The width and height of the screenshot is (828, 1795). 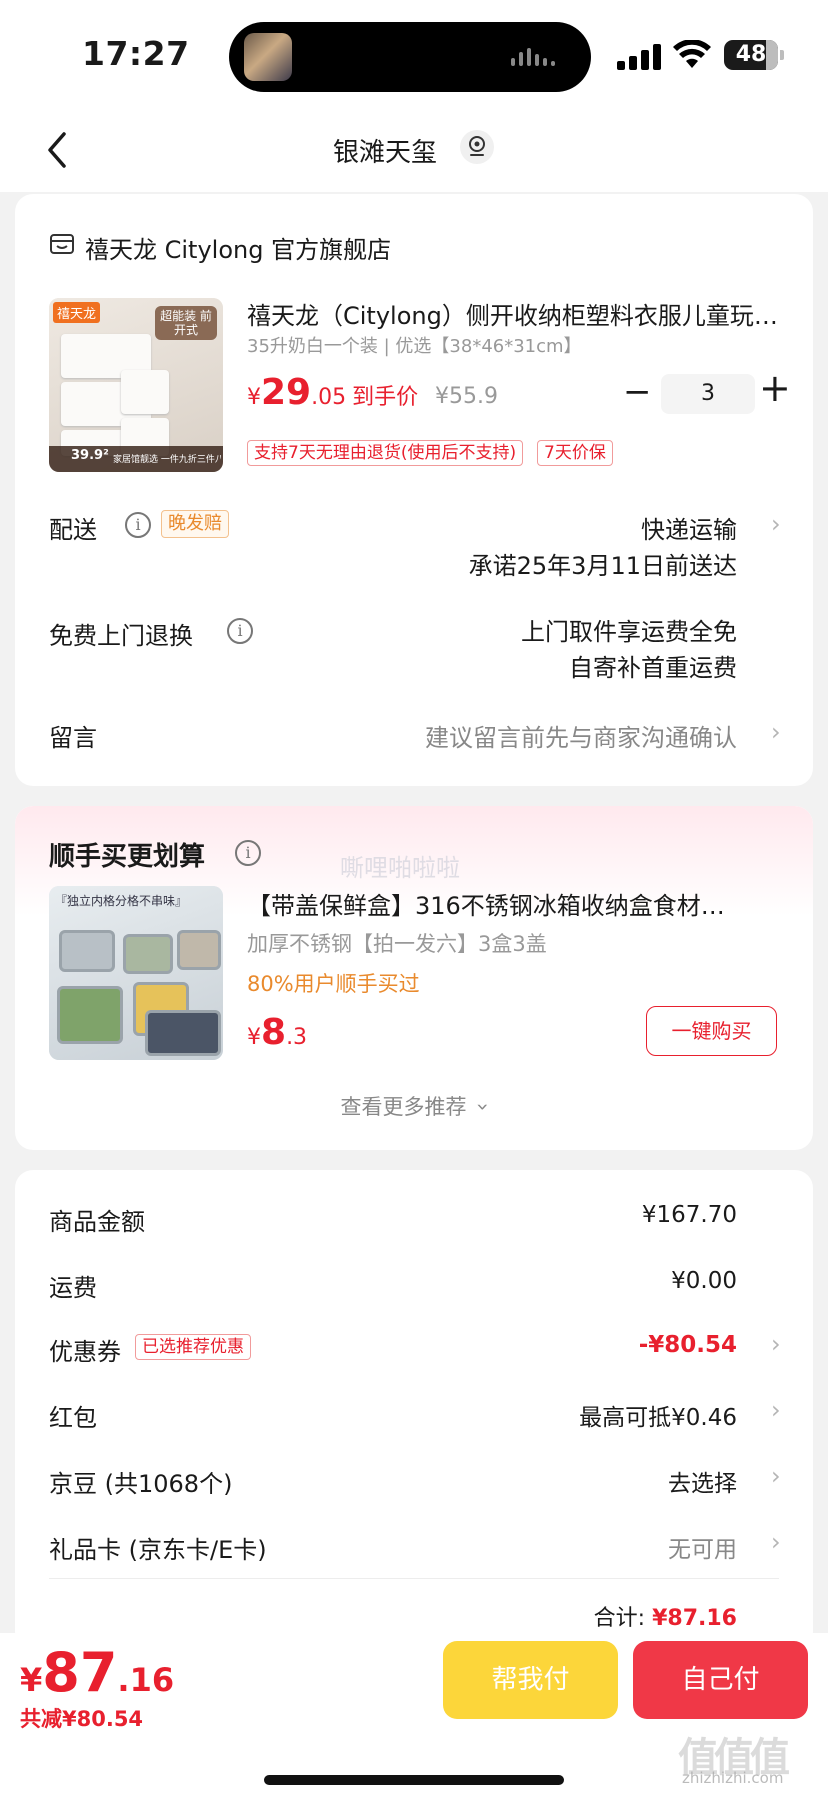 I want to click on price-int: 29, so click(x=286, y=392).